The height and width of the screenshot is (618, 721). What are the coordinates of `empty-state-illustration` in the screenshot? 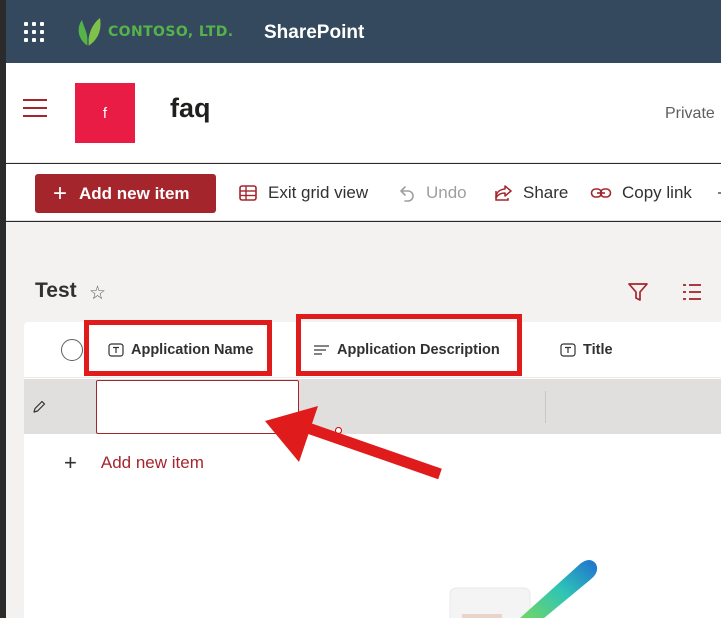 It's located at (523, 589).